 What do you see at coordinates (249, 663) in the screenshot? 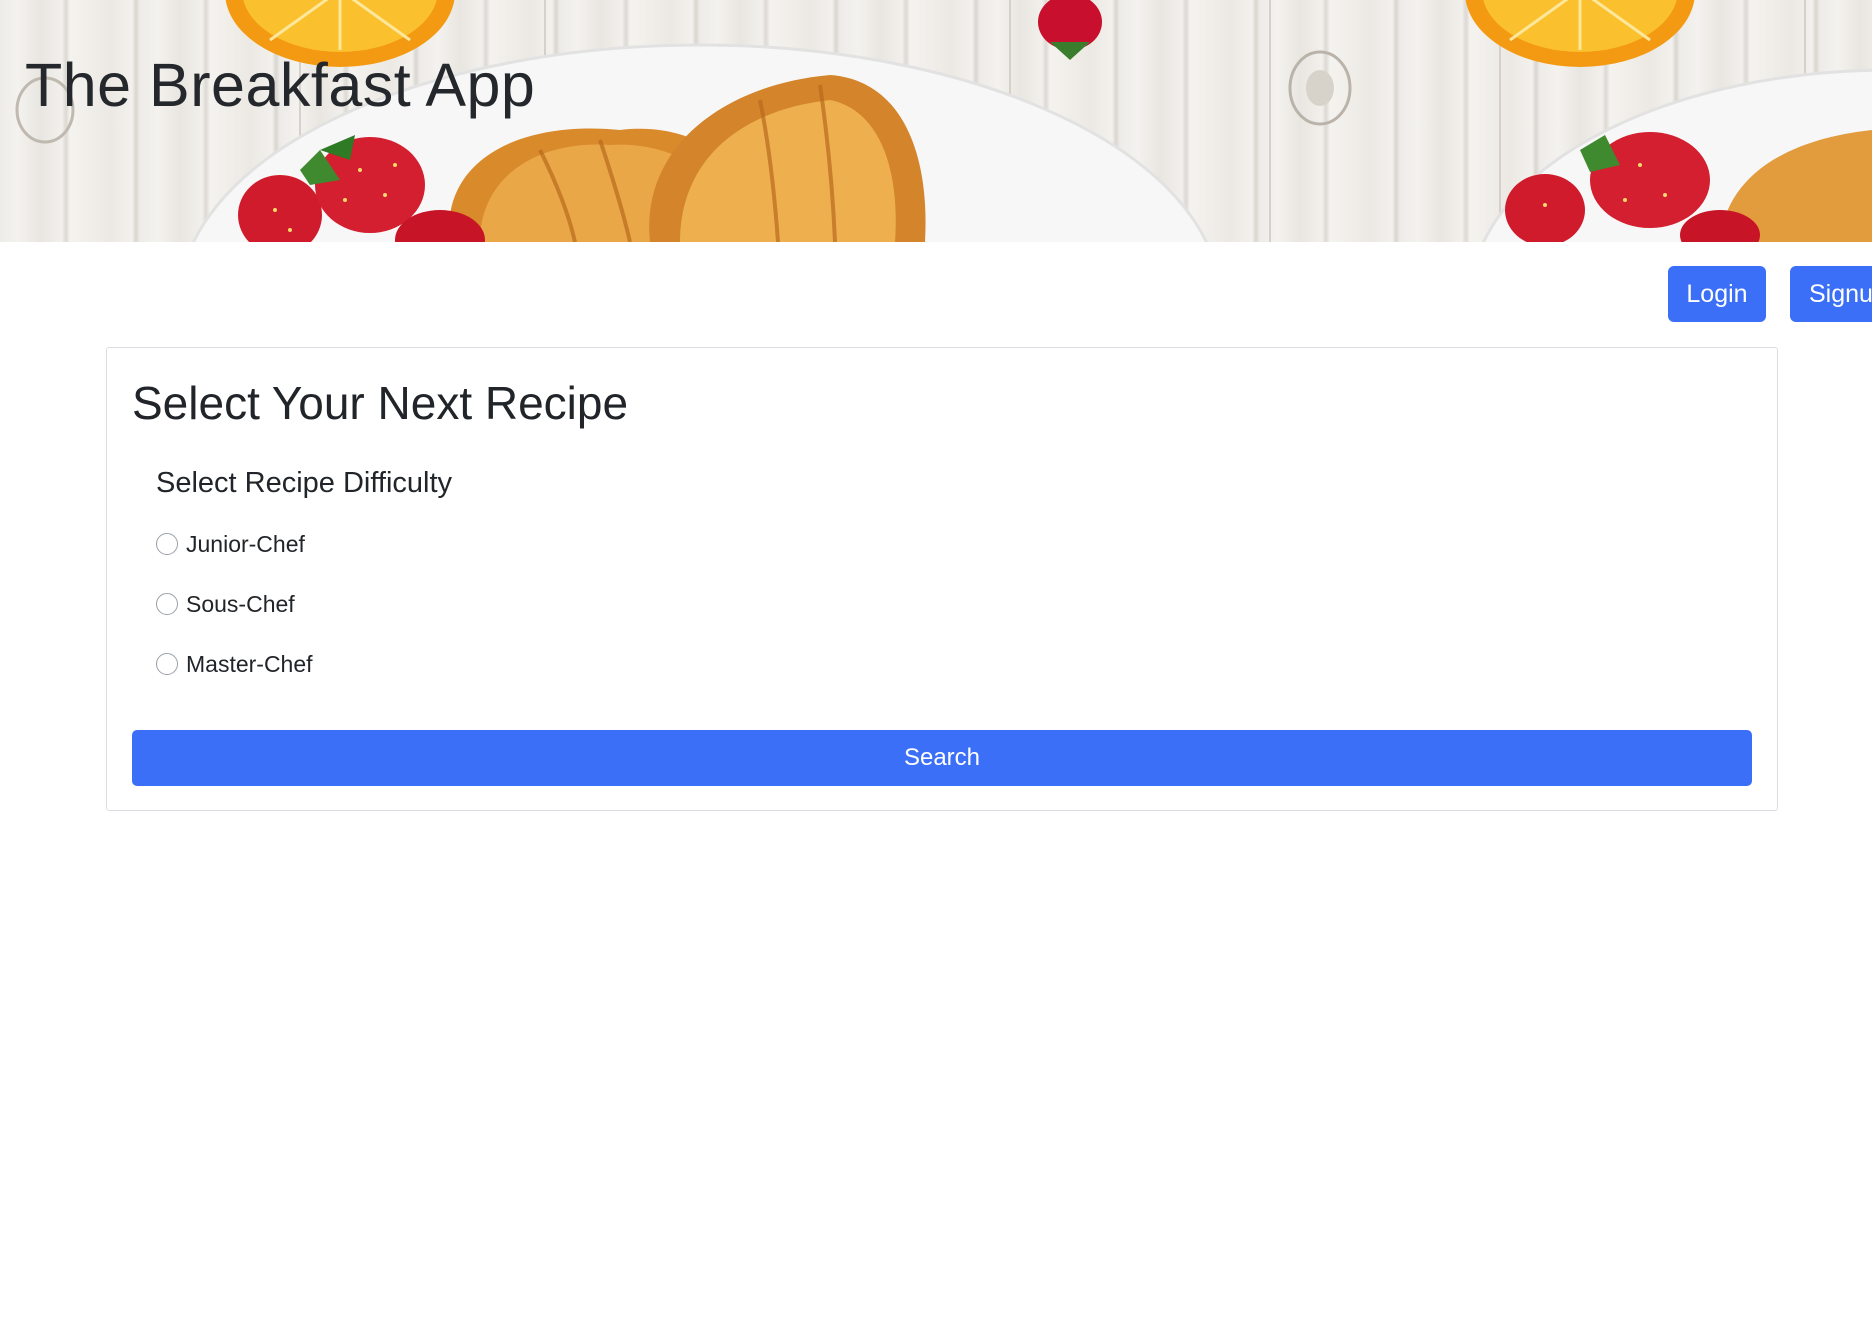
I see `radio-label: Master-Chef` at bounding box center [249, 663].